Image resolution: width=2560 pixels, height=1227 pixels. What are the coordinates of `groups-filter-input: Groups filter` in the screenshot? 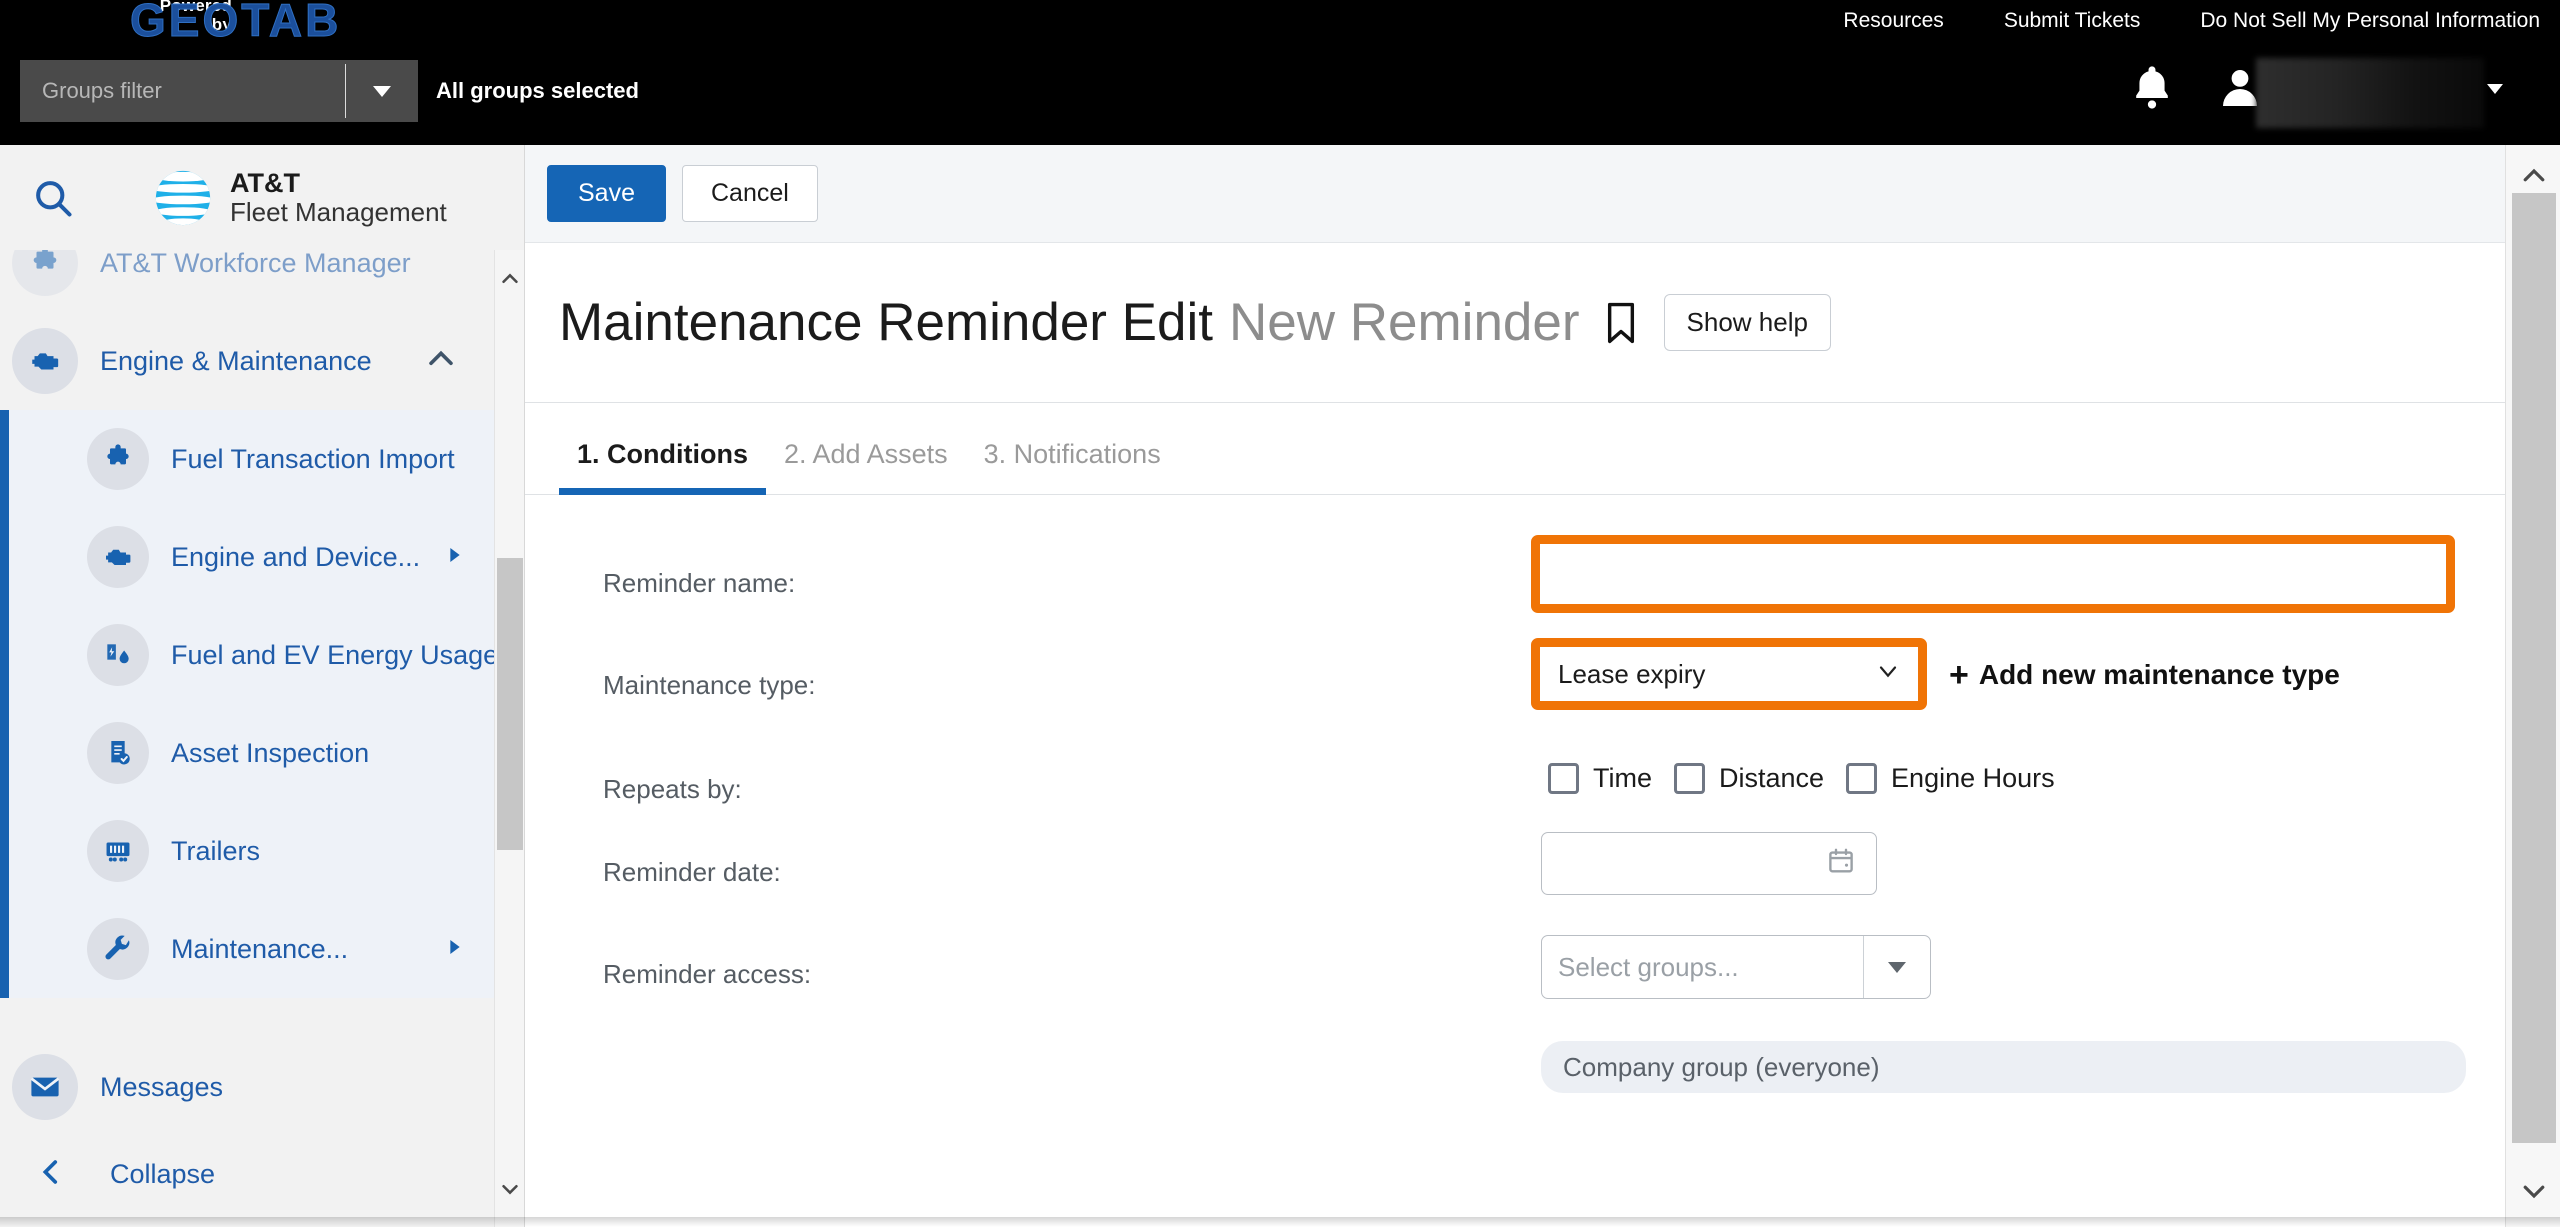 It's located at (182, 91).